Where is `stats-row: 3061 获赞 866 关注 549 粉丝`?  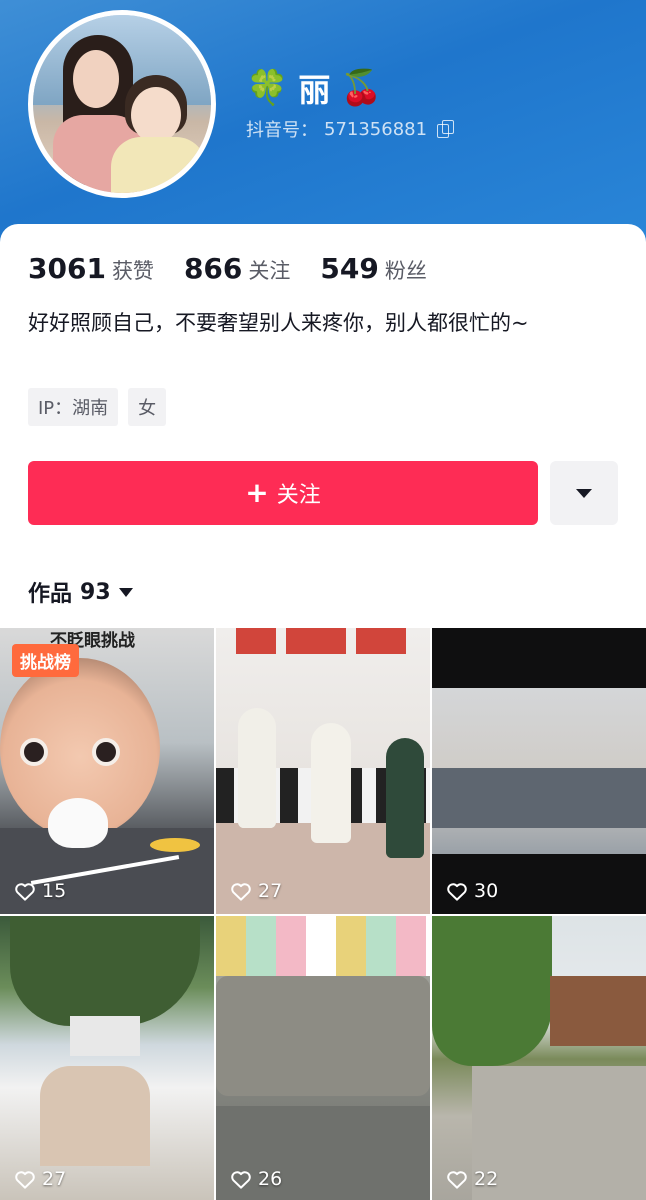
stats-row: 3061 获赞 866 关注 549 粉丝 is located at coordinates (242, 268).